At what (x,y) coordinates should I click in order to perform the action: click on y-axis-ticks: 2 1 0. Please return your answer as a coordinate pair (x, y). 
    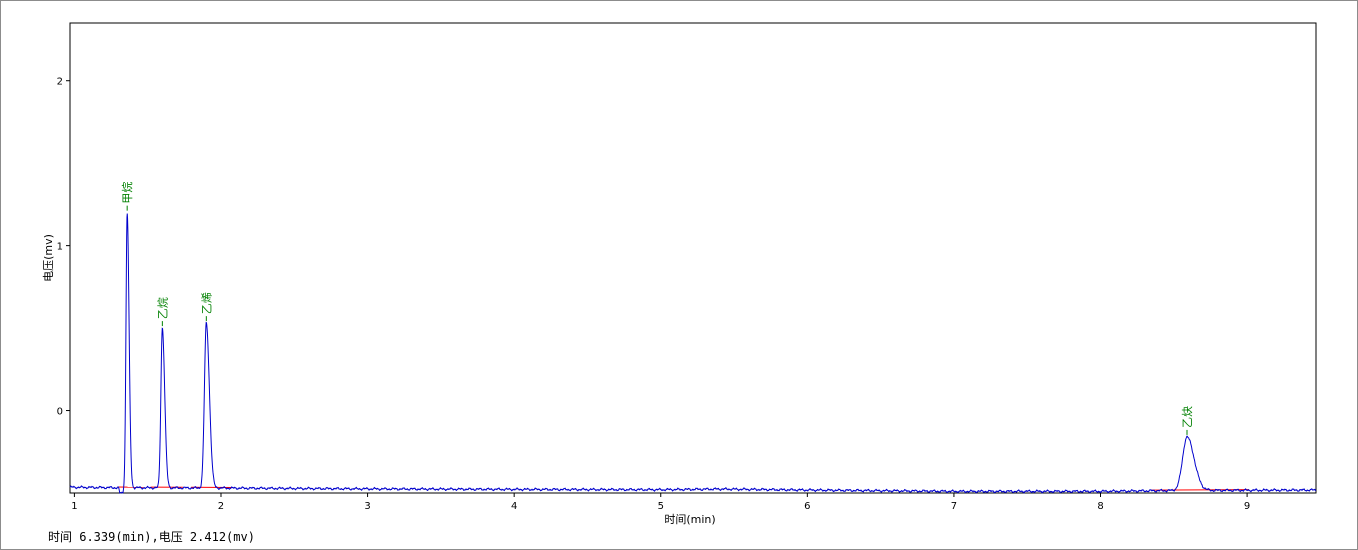
    Looking at the image, I should click on (63, 247).